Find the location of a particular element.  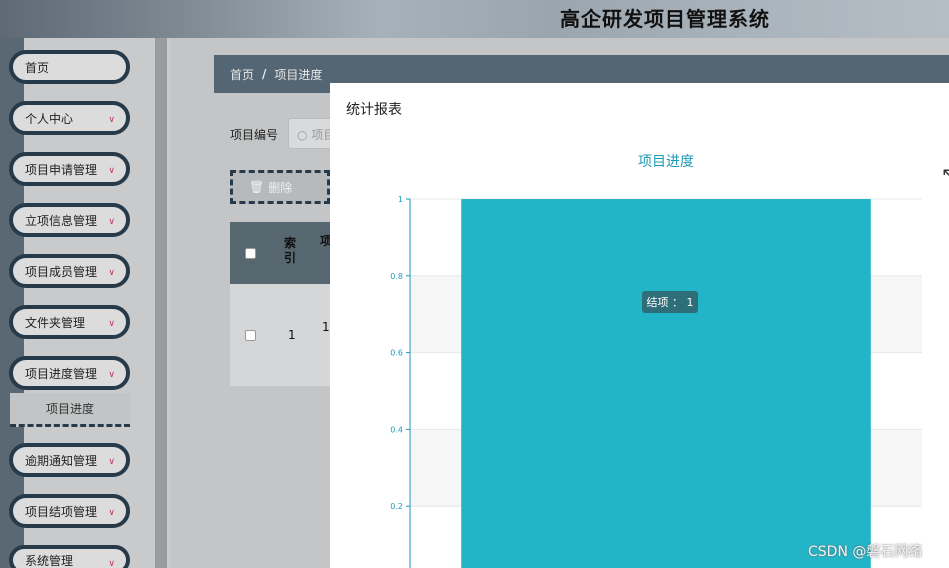

y-tick-label: 0.8 is located at coordinates (396, 276).